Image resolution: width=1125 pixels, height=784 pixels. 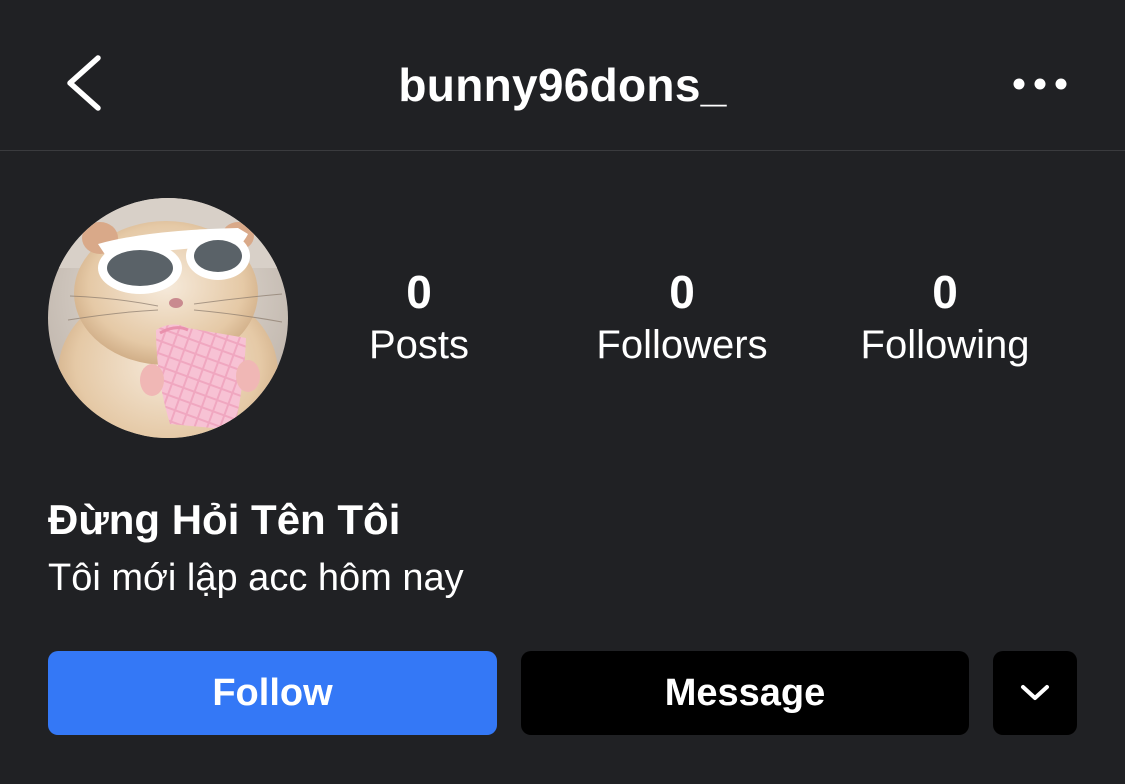 What do you see at coordinates (419, 292) in the screenshot?
I see `posts-count: 0` at bounding box center [419, 292].